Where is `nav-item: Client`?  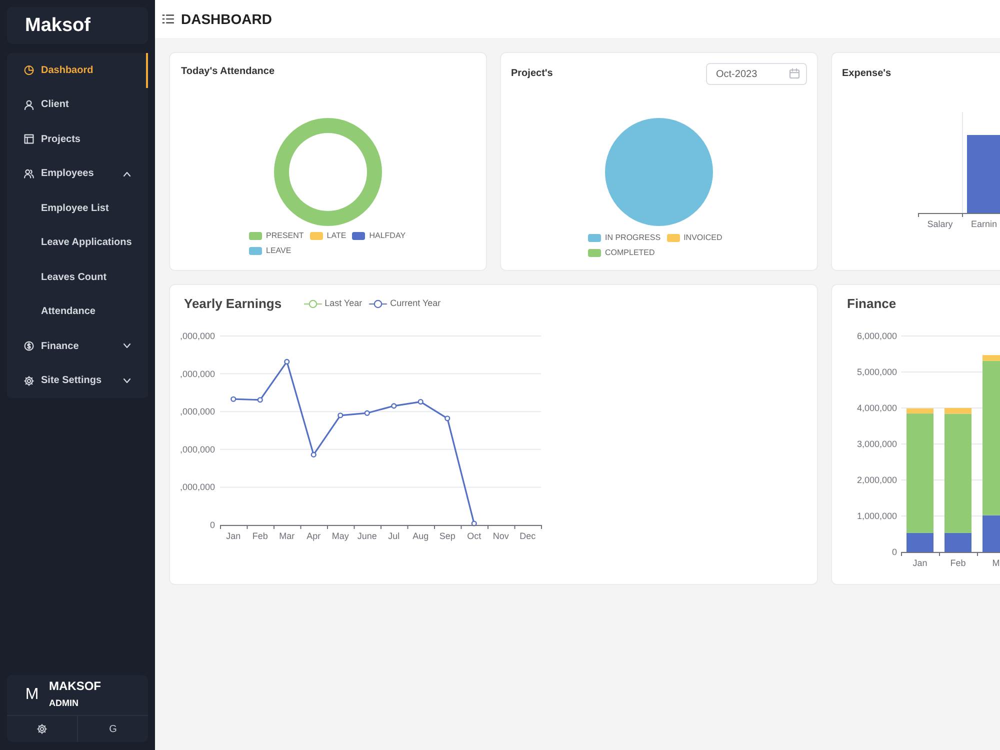
nav-item: Client is located at coordinates (77, 105).